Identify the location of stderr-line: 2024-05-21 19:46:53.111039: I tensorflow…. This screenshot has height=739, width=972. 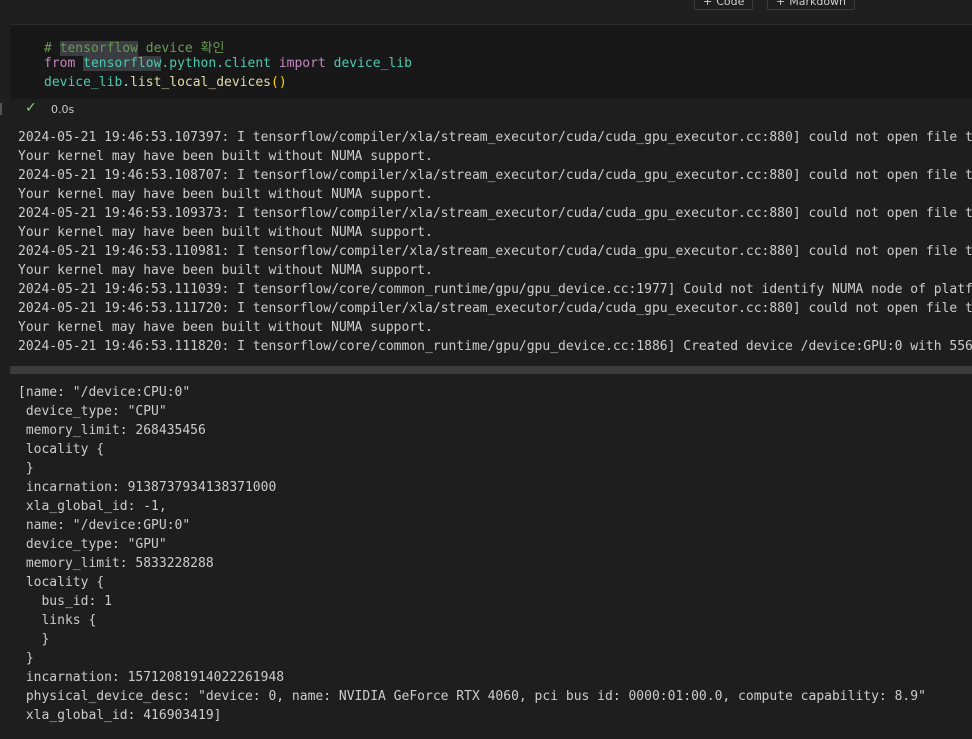
(495, 289).